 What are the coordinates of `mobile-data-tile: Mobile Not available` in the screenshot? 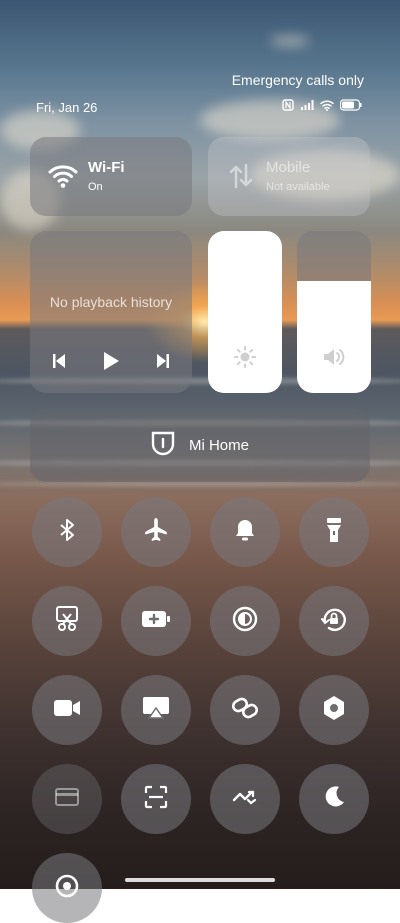 It's located at (289, 176).